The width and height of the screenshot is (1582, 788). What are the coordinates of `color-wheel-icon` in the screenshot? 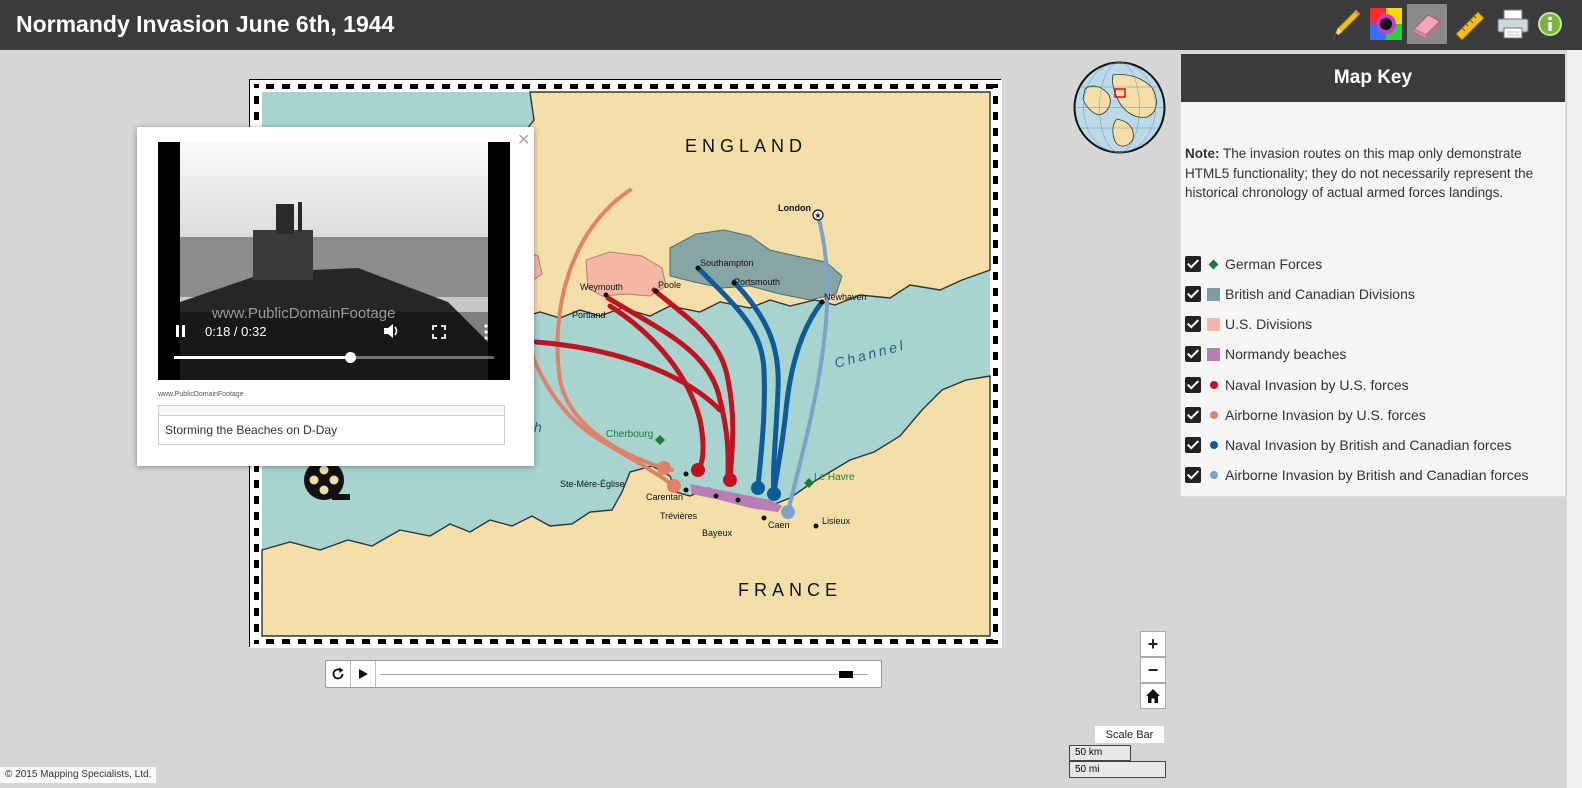 It's located at (1386, 24).